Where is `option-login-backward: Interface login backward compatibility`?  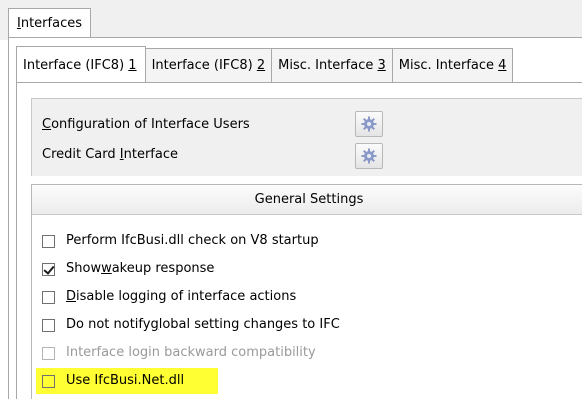
option-login-backward: Interface login backward compatibility is located at coordinates (179, 353).